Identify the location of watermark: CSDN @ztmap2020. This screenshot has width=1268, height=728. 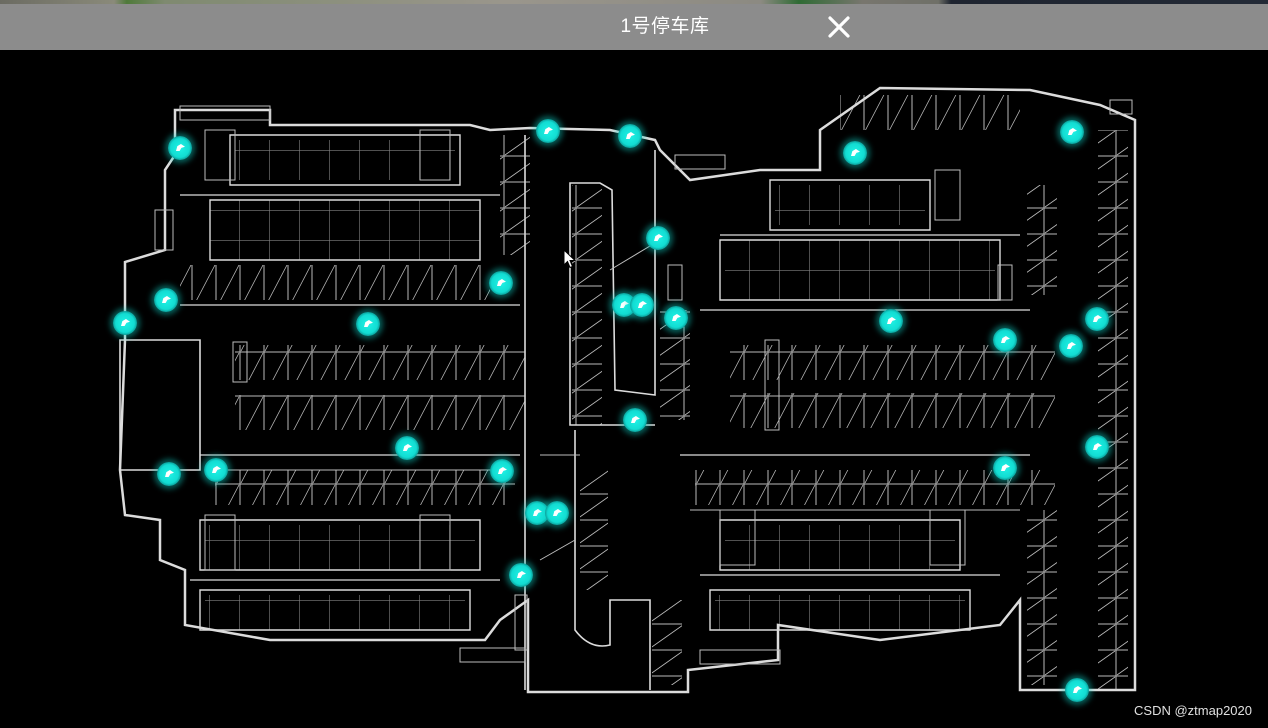
(1193, 710).